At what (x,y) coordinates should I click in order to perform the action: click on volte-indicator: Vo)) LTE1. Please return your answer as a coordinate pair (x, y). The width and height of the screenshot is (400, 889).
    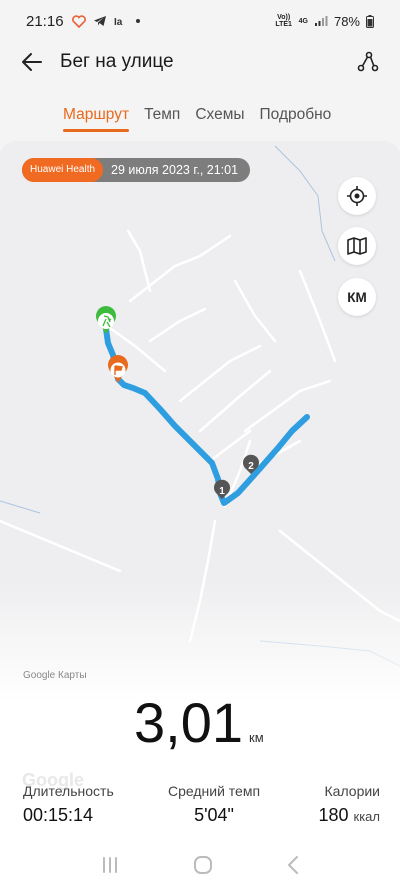
    Looking at the image, I should click on (283, 21).